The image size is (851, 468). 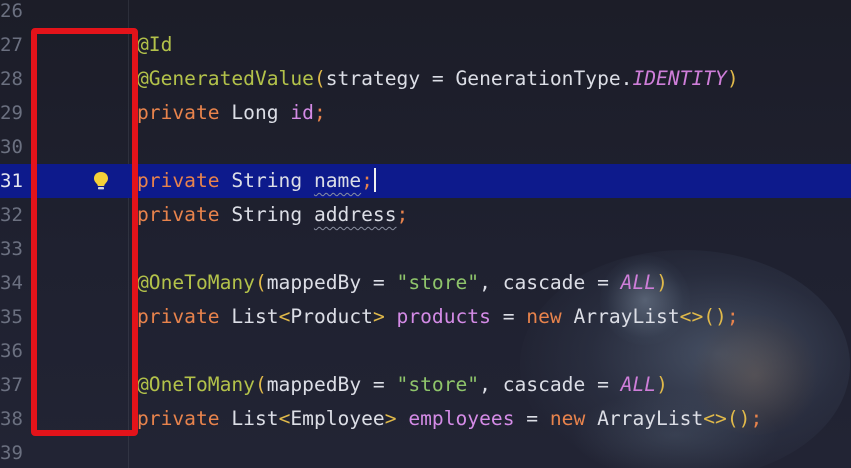 I want to click on code-token: @Id, so click(x=155, y=44).